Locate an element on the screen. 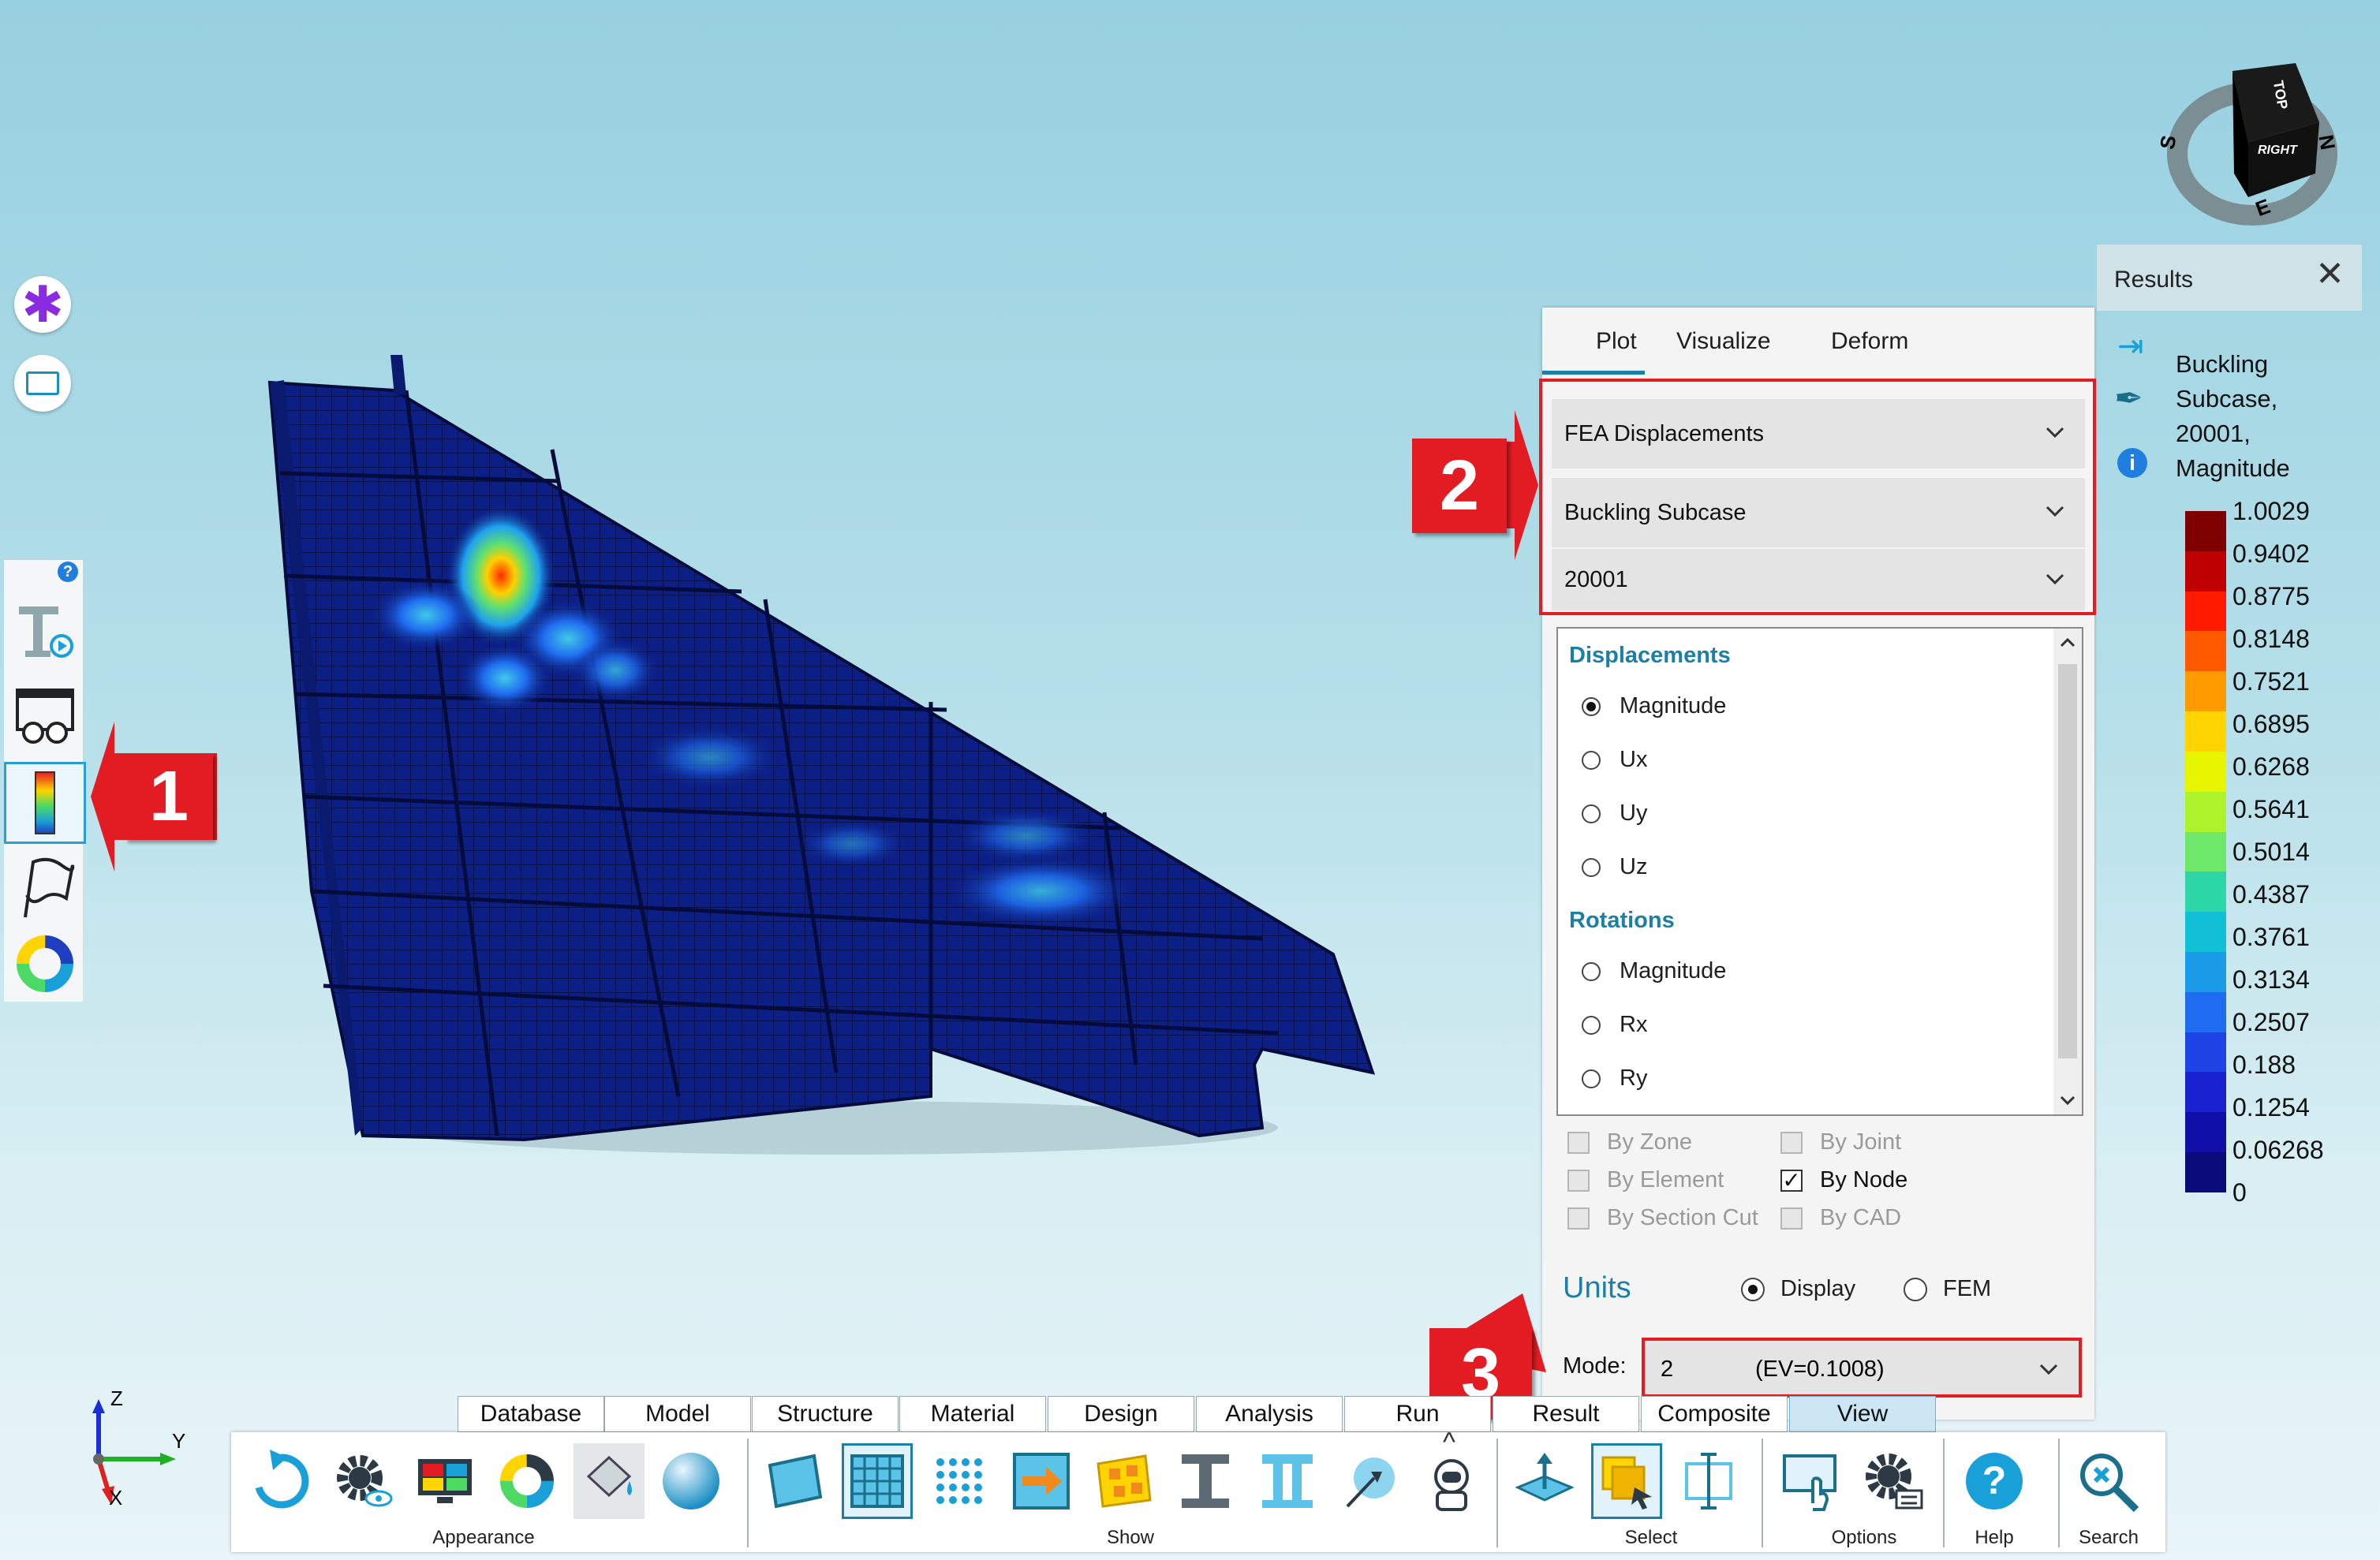 The image size is (2380, 1560). contour-legend-button is located at coordinates (45, 803).